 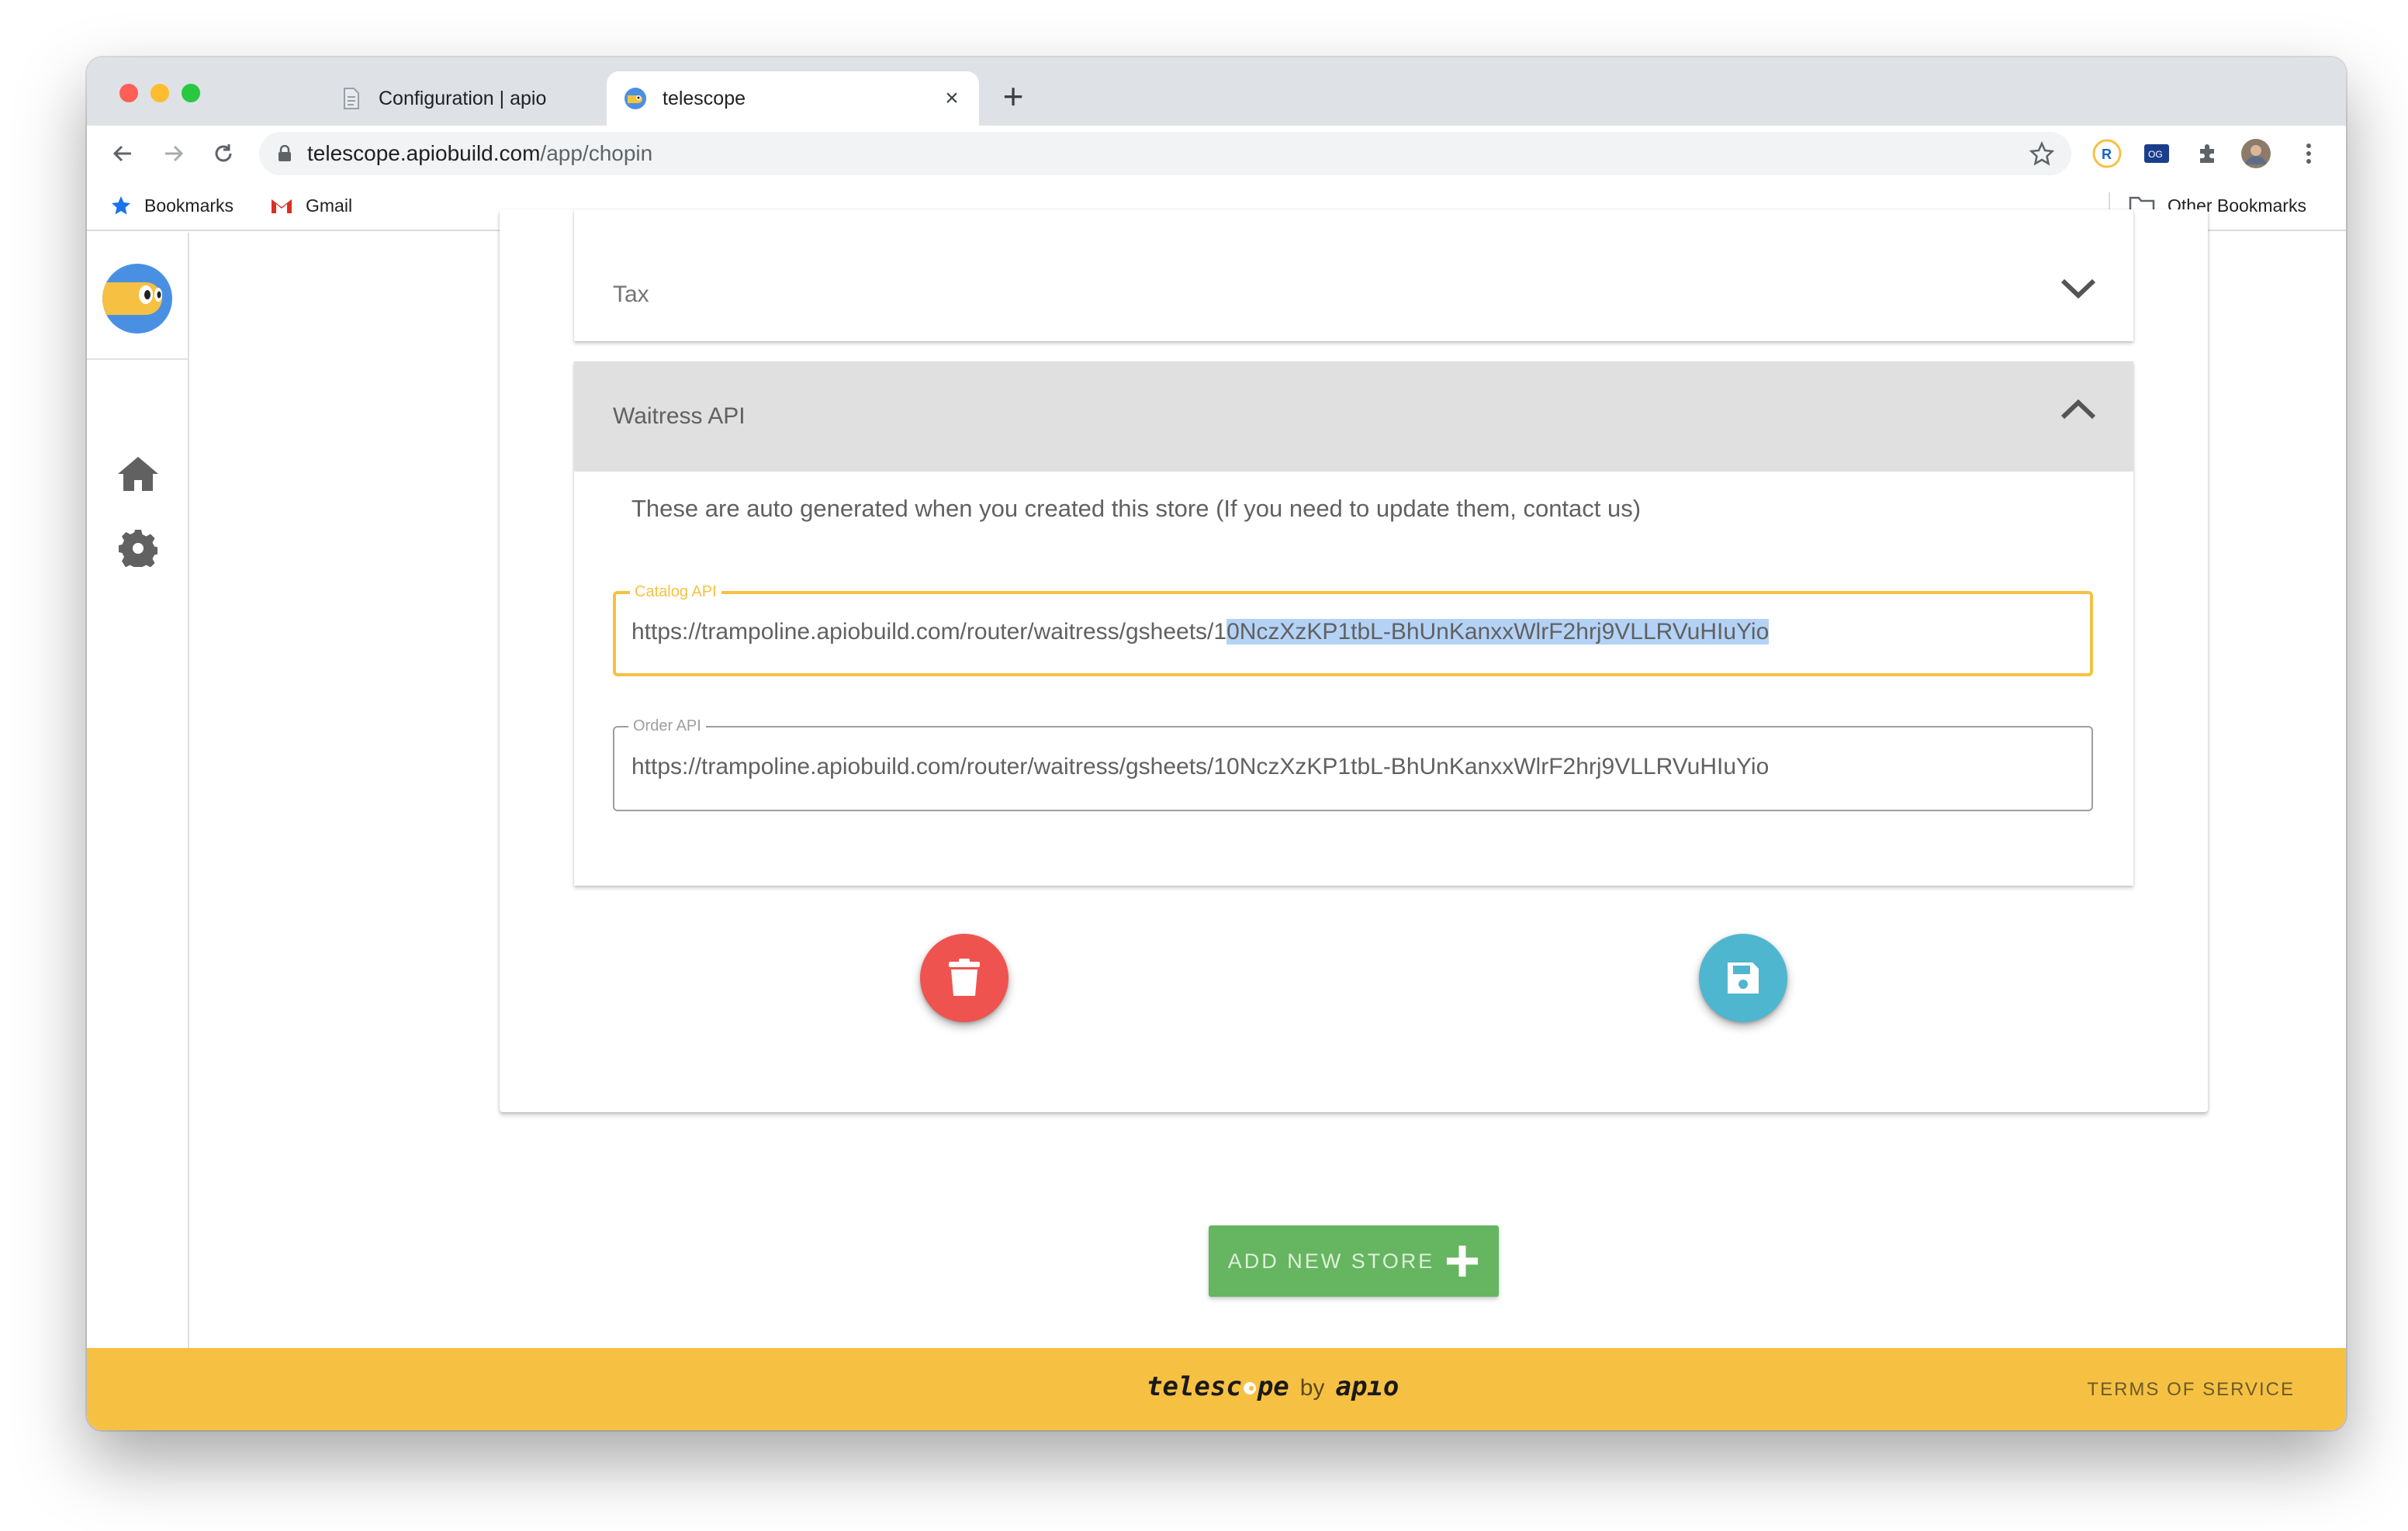 What do you see at coordinates (285, 153) in the screenshot?
I see `lock-icon` at bounding box center [285, 153].